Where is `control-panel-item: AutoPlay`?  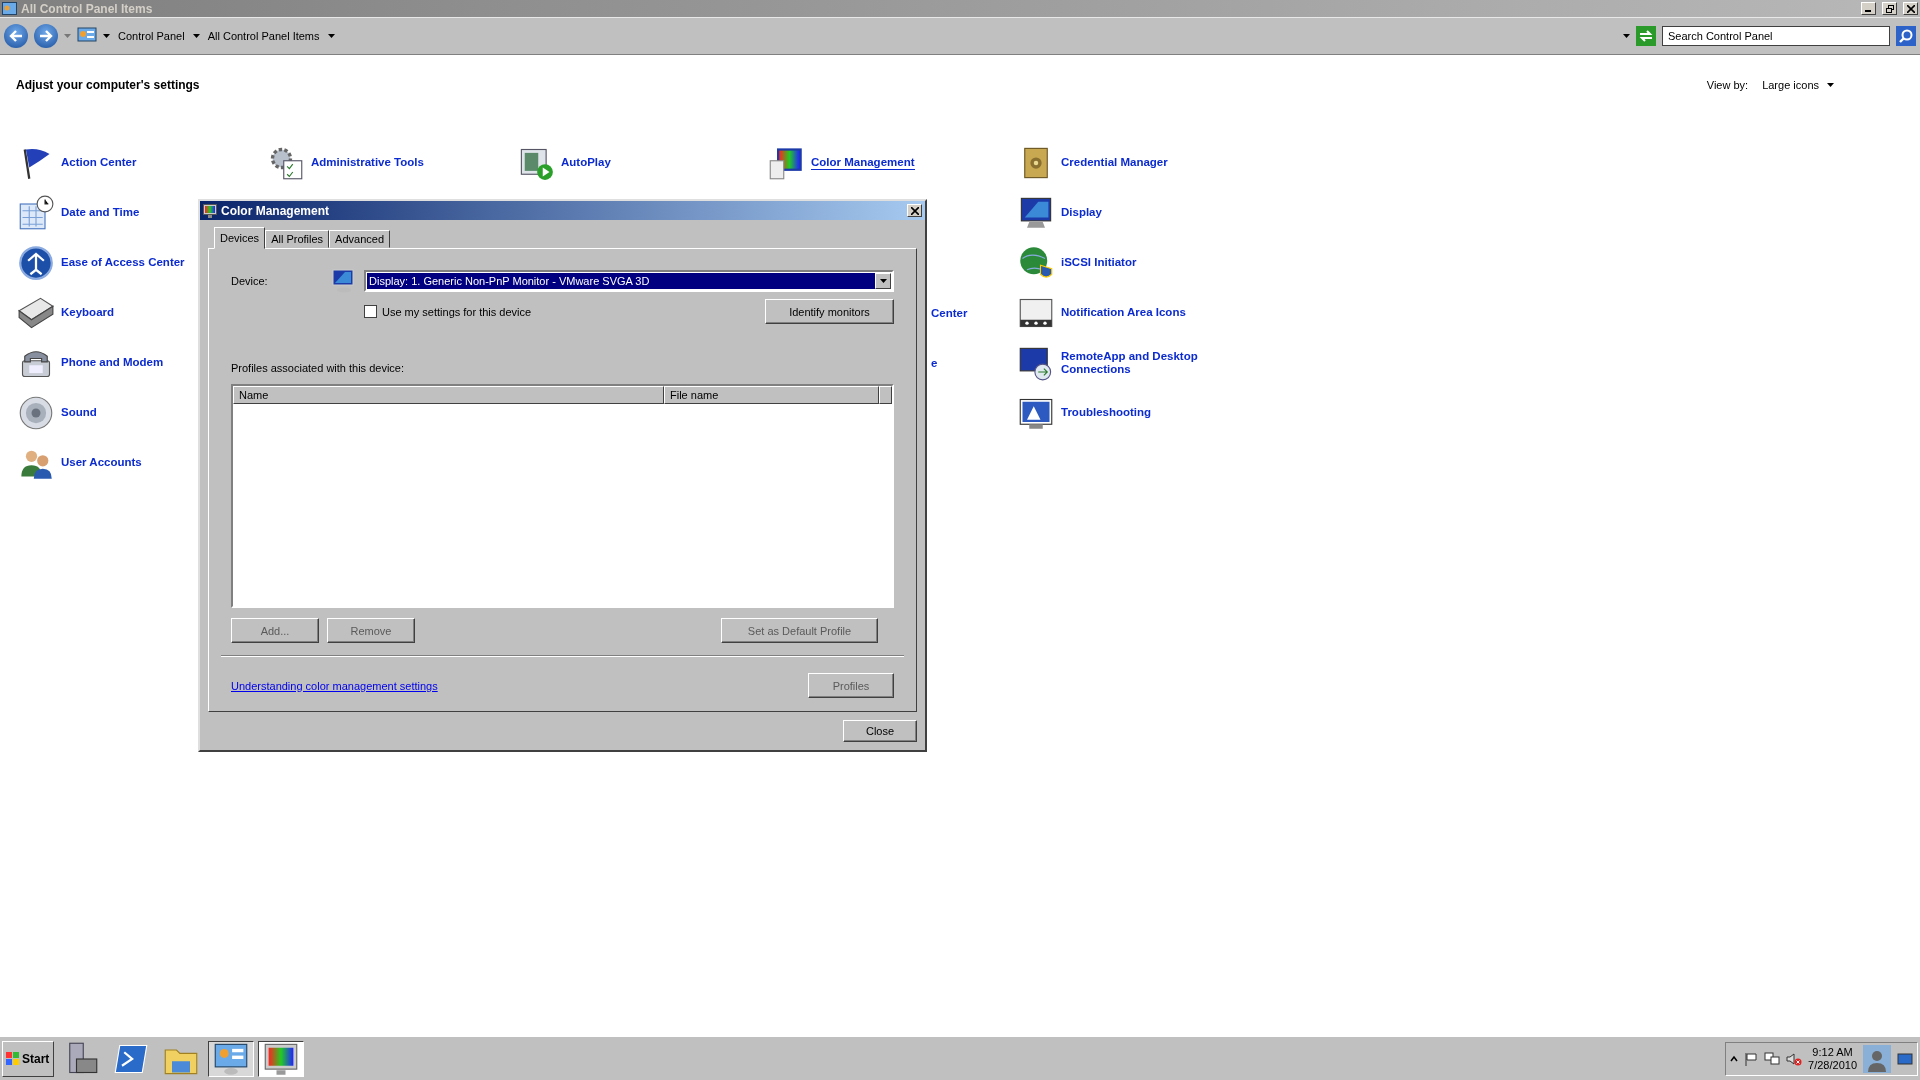
control-panel-item: AutoPlay is located at coordinates (643, 163).